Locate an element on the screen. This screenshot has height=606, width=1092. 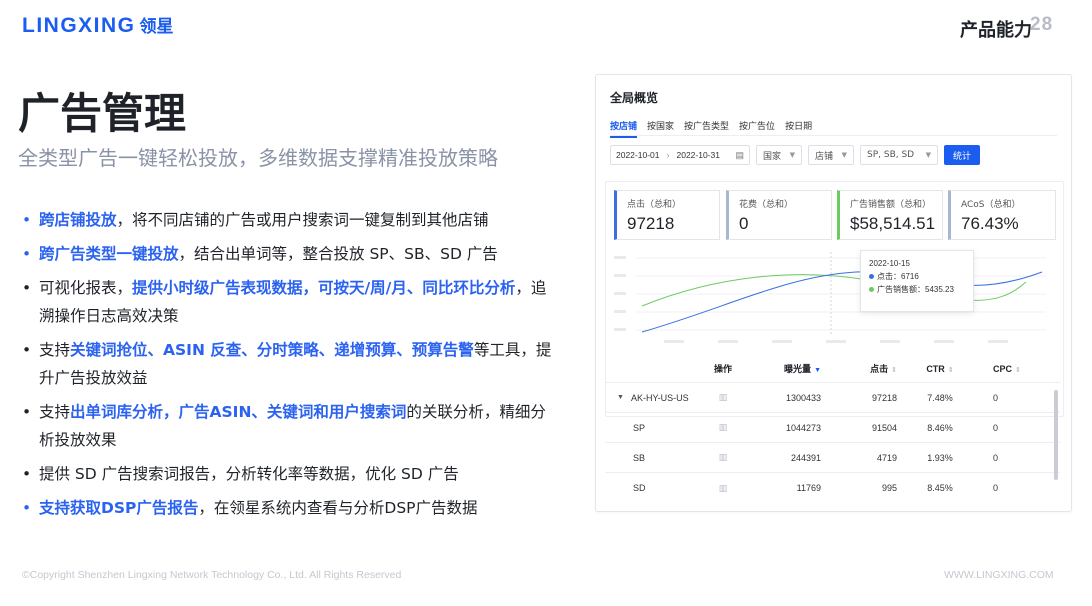
metric-card-ad-sales: 广告销售额（总和） $58,514.51 is located at coordinates (890, 215).